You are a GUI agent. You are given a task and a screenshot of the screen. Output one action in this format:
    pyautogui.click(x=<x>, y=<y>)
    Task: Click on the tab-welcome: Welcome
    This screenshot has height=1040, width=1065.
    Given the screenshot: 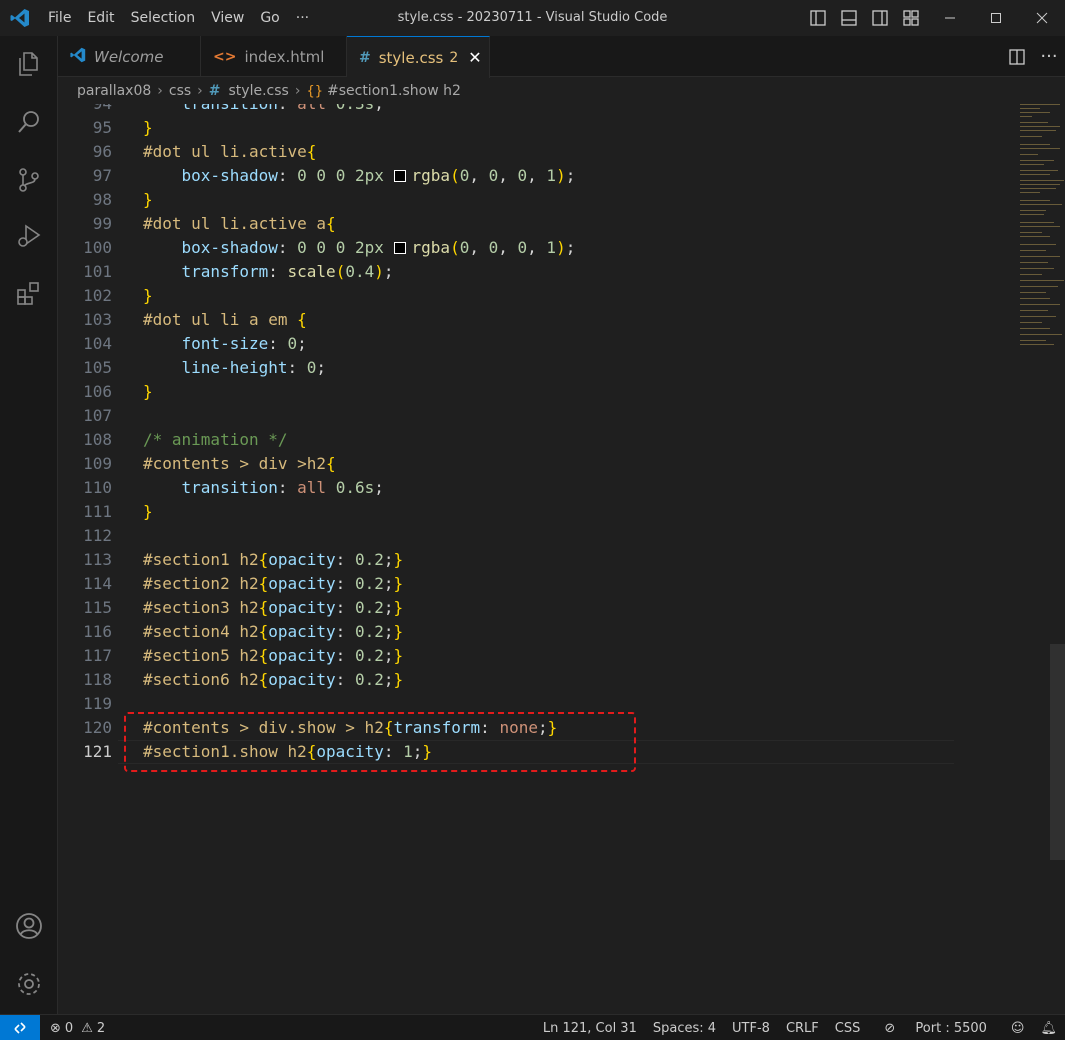 What is the action you would take?
    pyautogui.click(x=129, y=56)
    